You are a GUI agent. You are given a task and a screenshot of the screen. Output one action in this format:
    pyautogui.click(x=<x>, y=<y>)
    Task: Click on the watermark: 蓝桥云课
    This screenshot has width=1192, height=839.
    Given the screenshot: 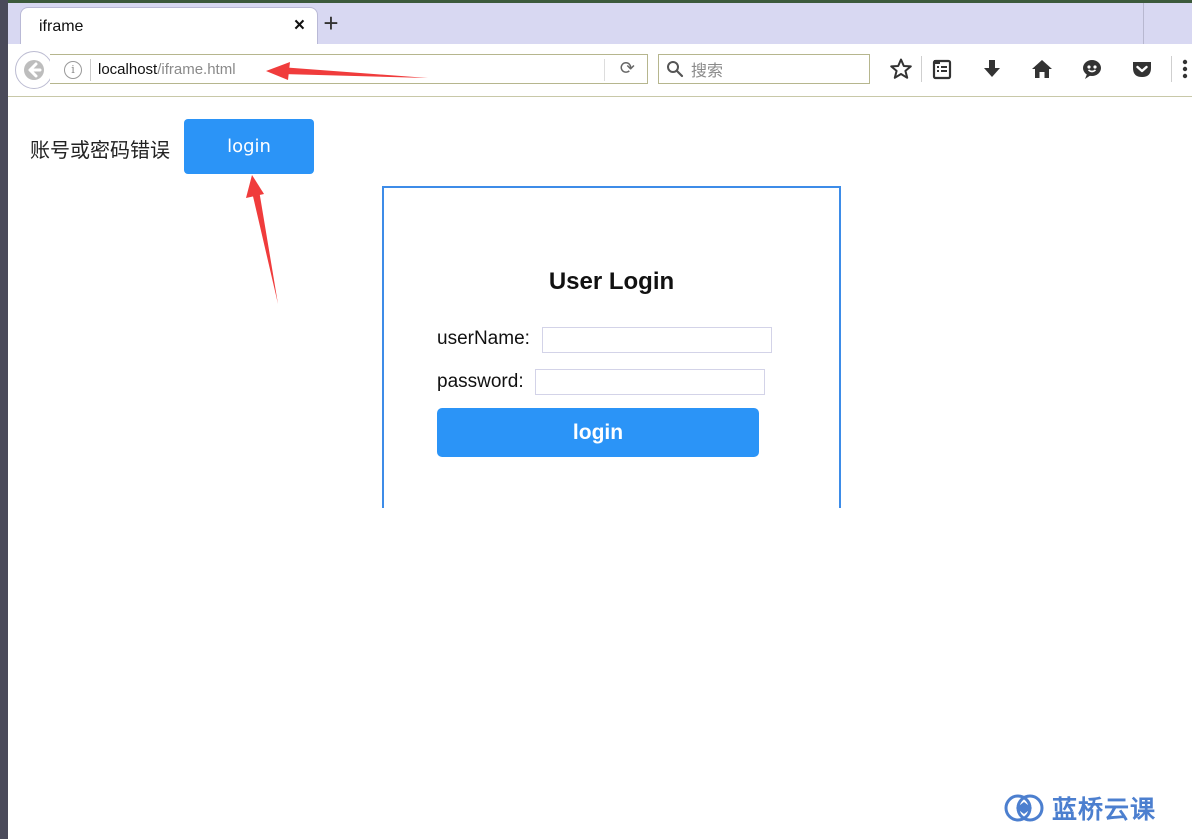 What is the action you would take?
    pyautogui.click(x=1080, y=808)
    